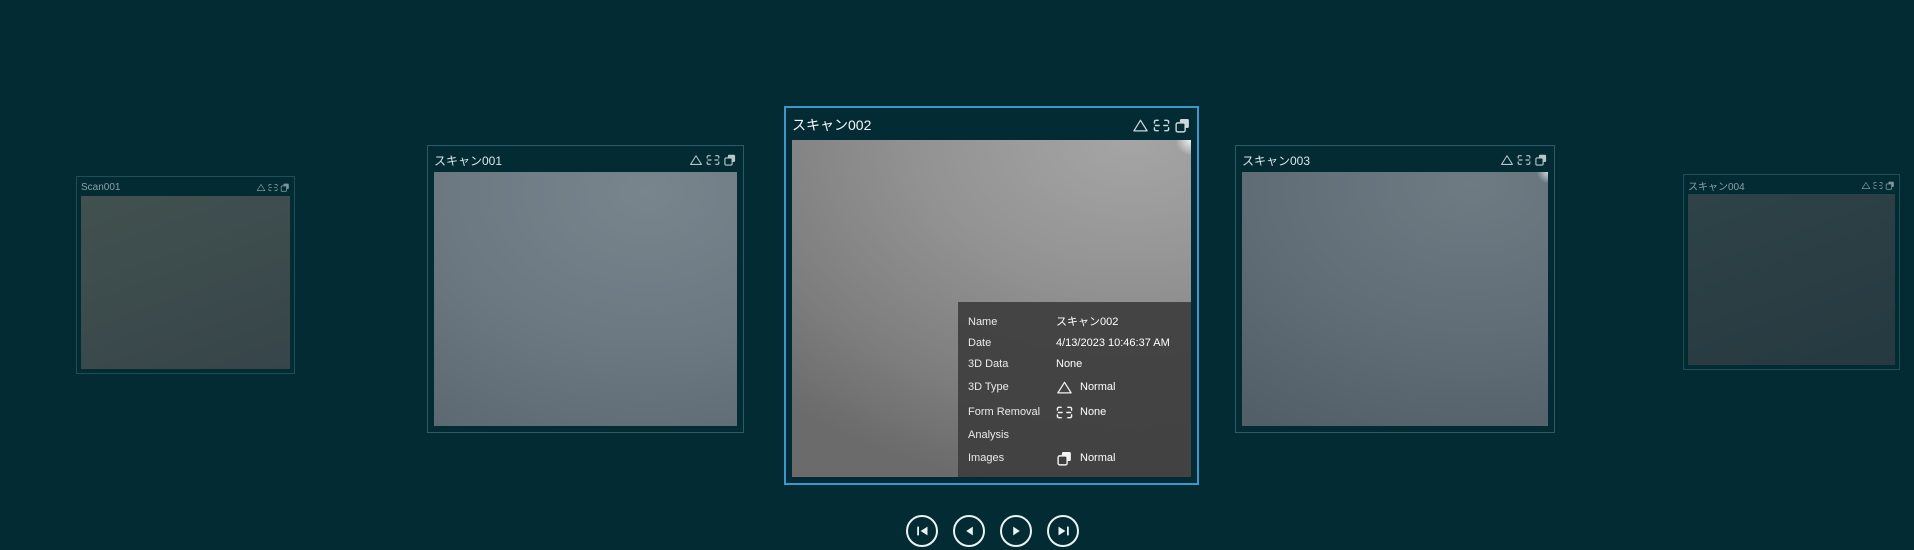 The width and height of the screenshot is (1914, 550). I want to click on next-button, so click(1016, 531).